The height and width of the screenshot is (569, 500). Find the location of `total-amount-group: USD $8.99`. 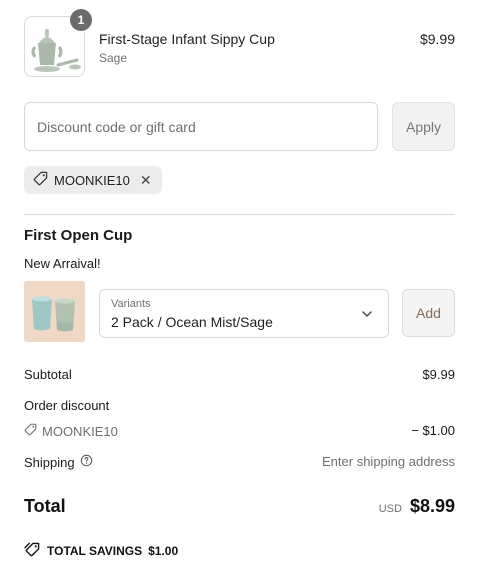

total-amount-group: USD $8.99 is located at coordinates (417, 506).